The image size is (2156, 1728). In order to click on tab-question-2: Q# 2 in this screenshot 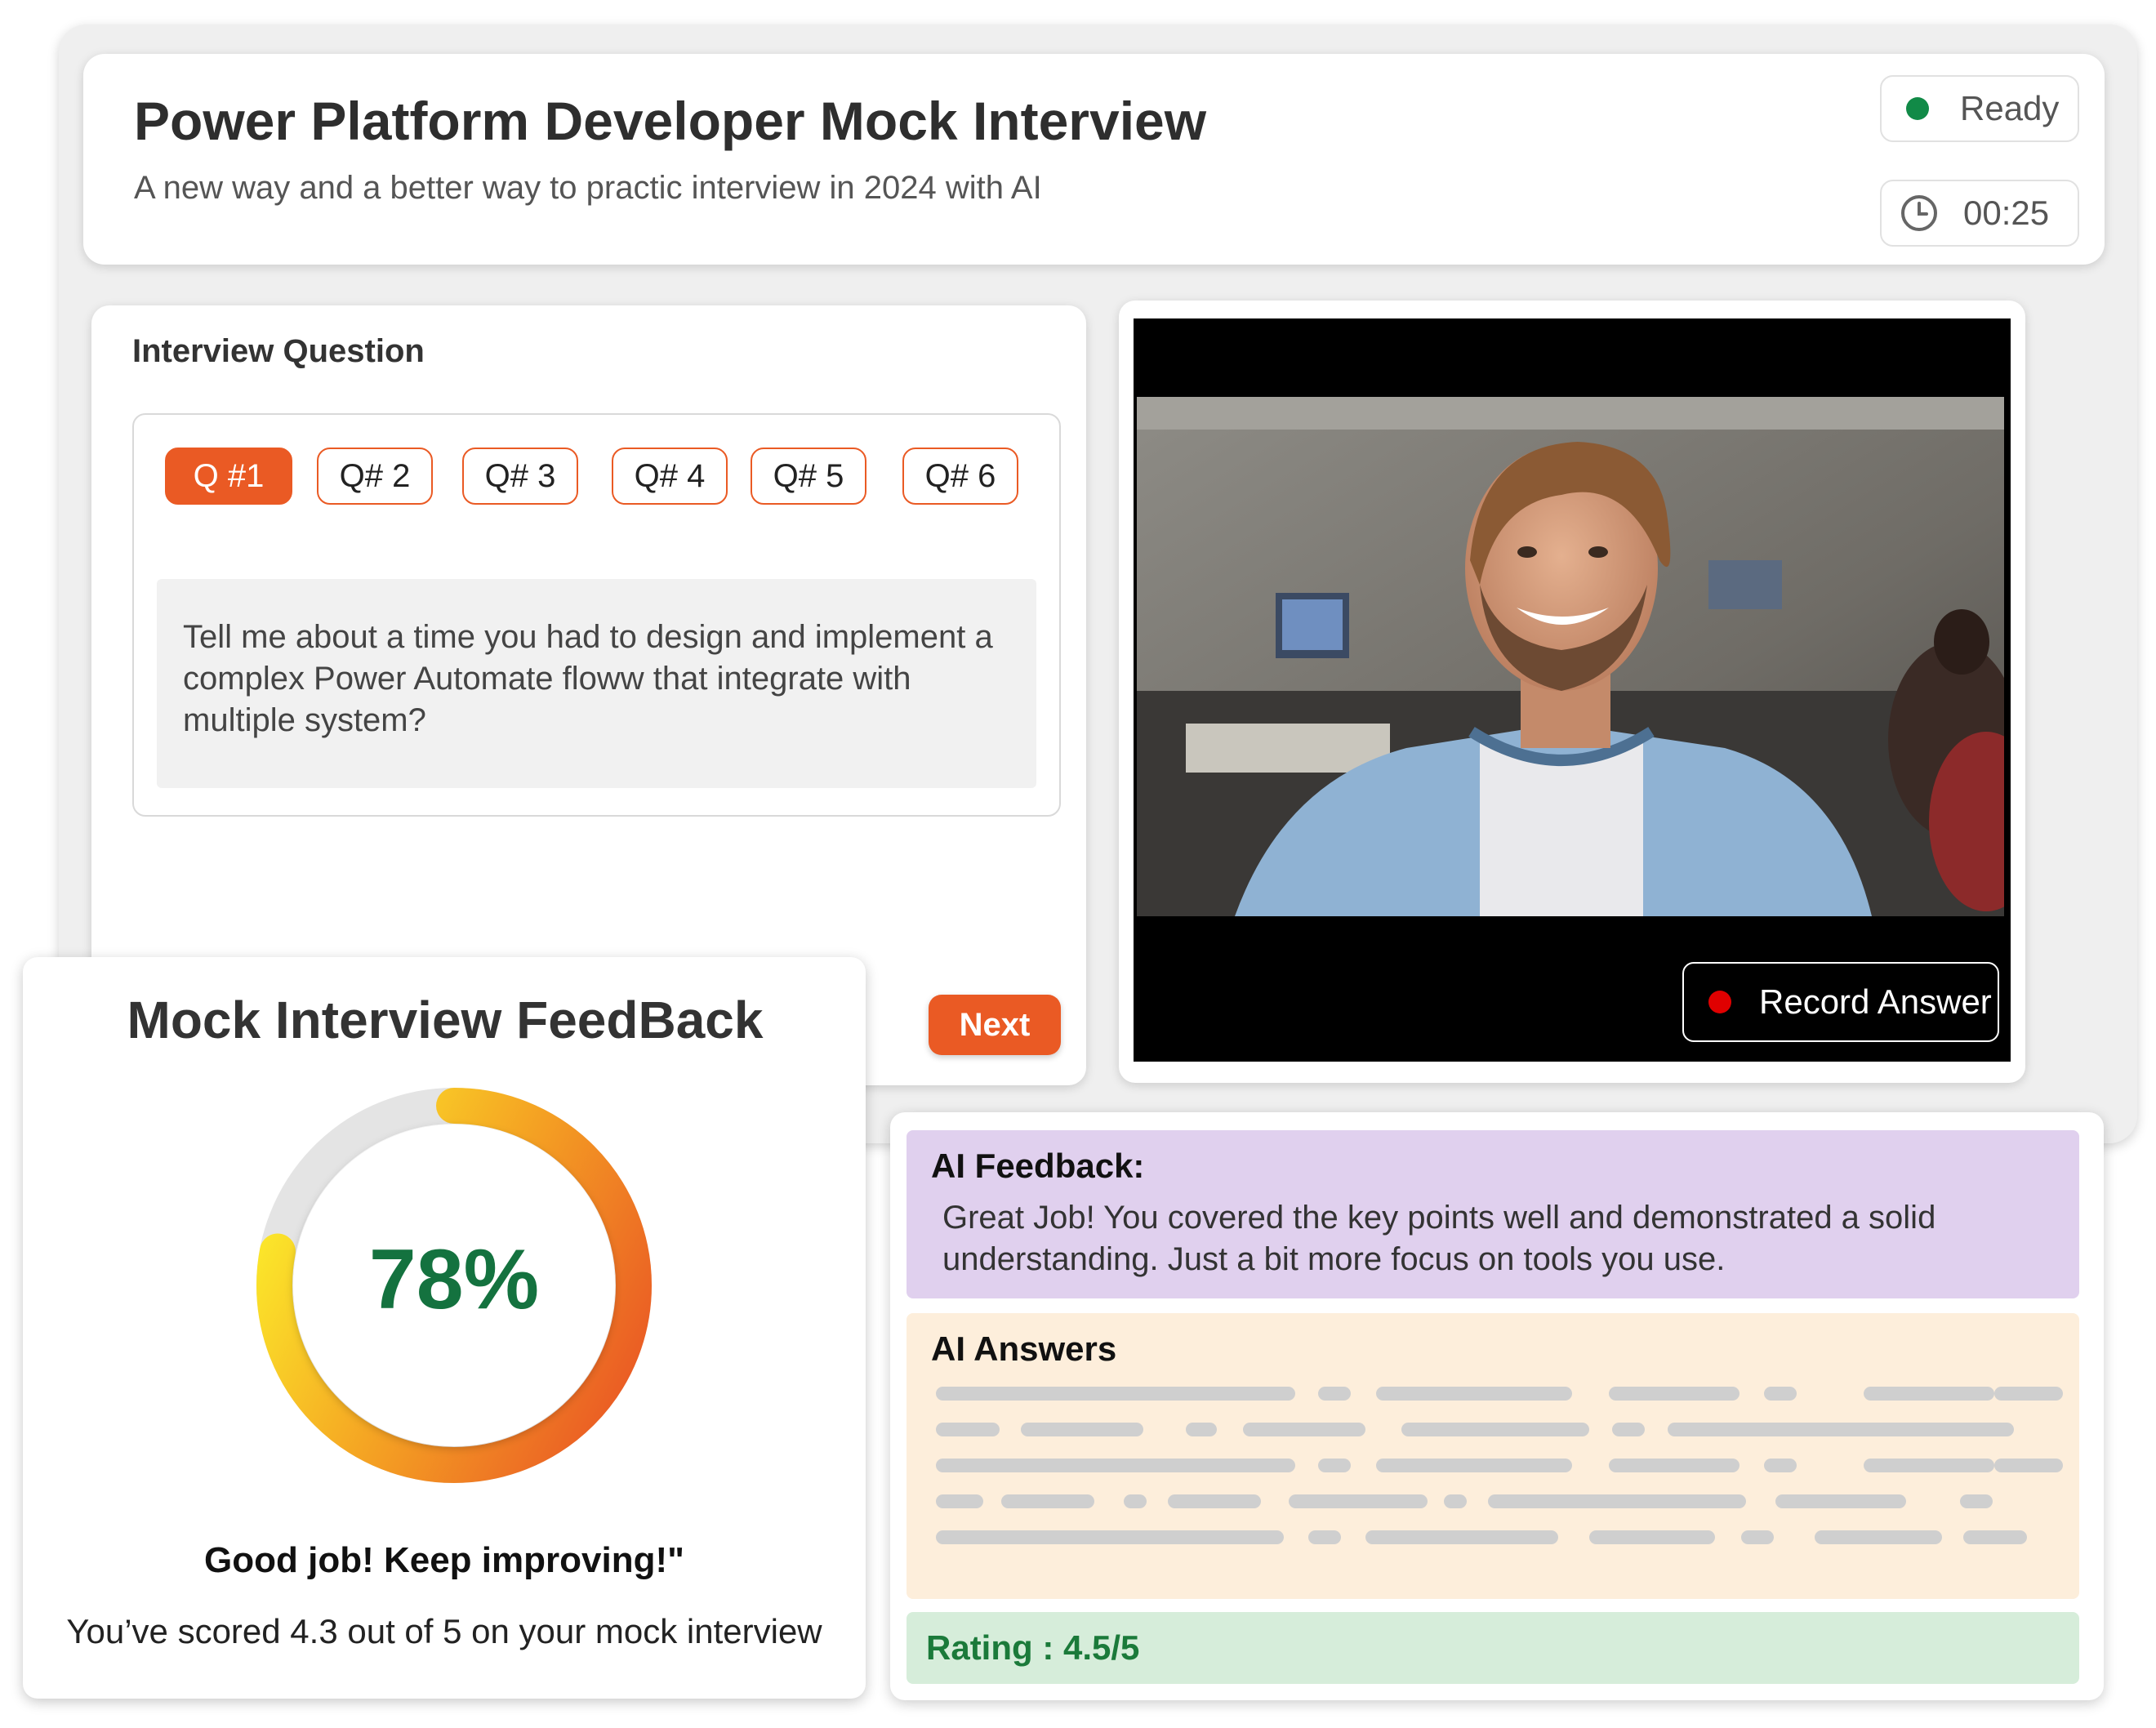, I will do `click(375, 476)`.